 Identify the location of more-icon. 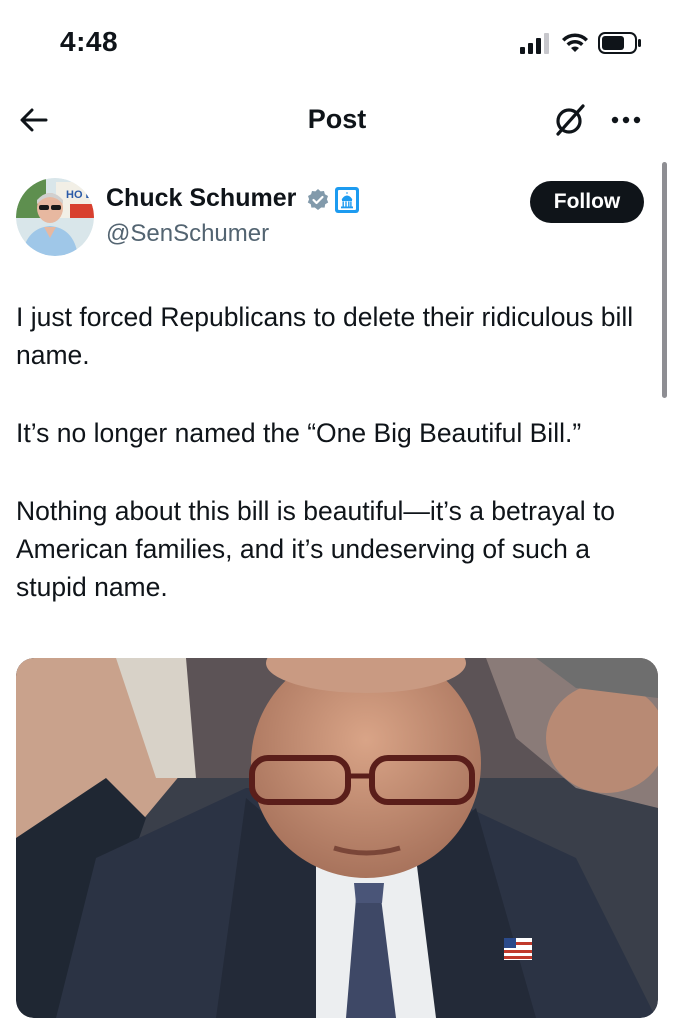
(626, 120).